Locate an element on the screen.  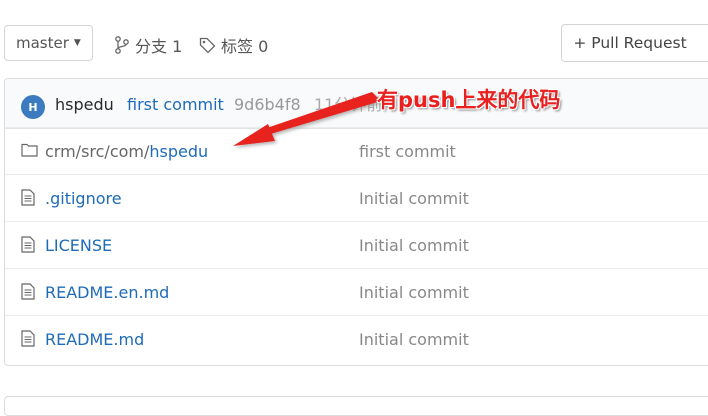
tags-label: 标签 0 is located at coordinates (245, 46).